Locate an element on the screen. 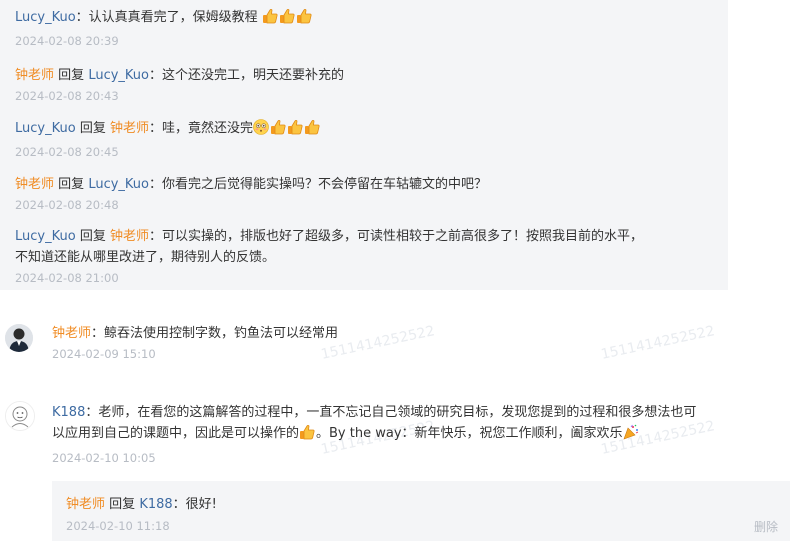 The image size is (790, 541). delete-button: 删除 is located at coordinates (766, 526).